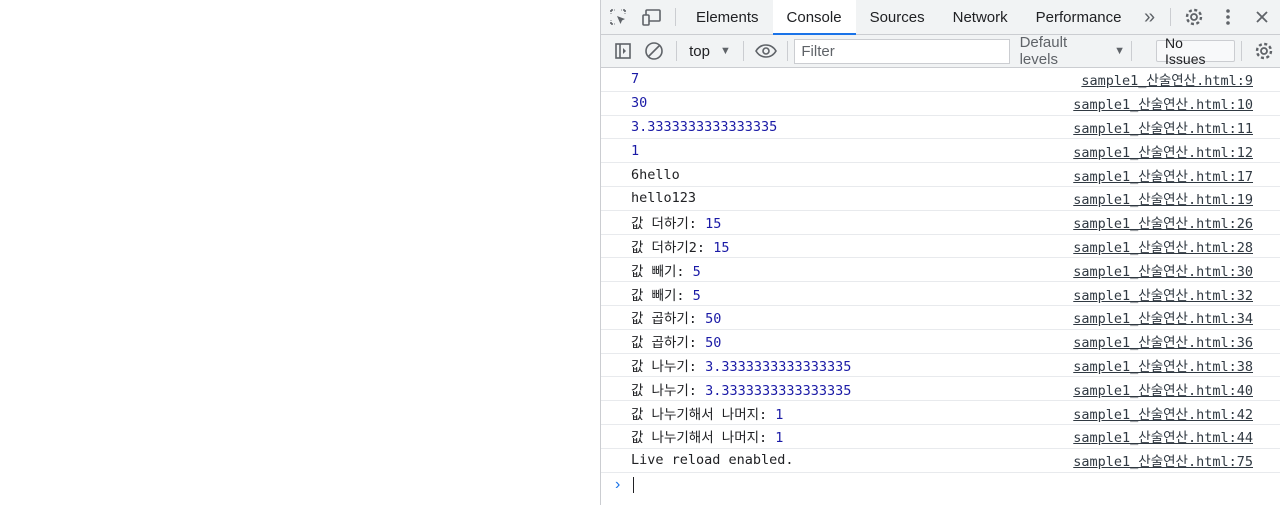 The height and width of the screenshot is (505, 1280). I want to click on message-text: 6hello, so click(655, 174).